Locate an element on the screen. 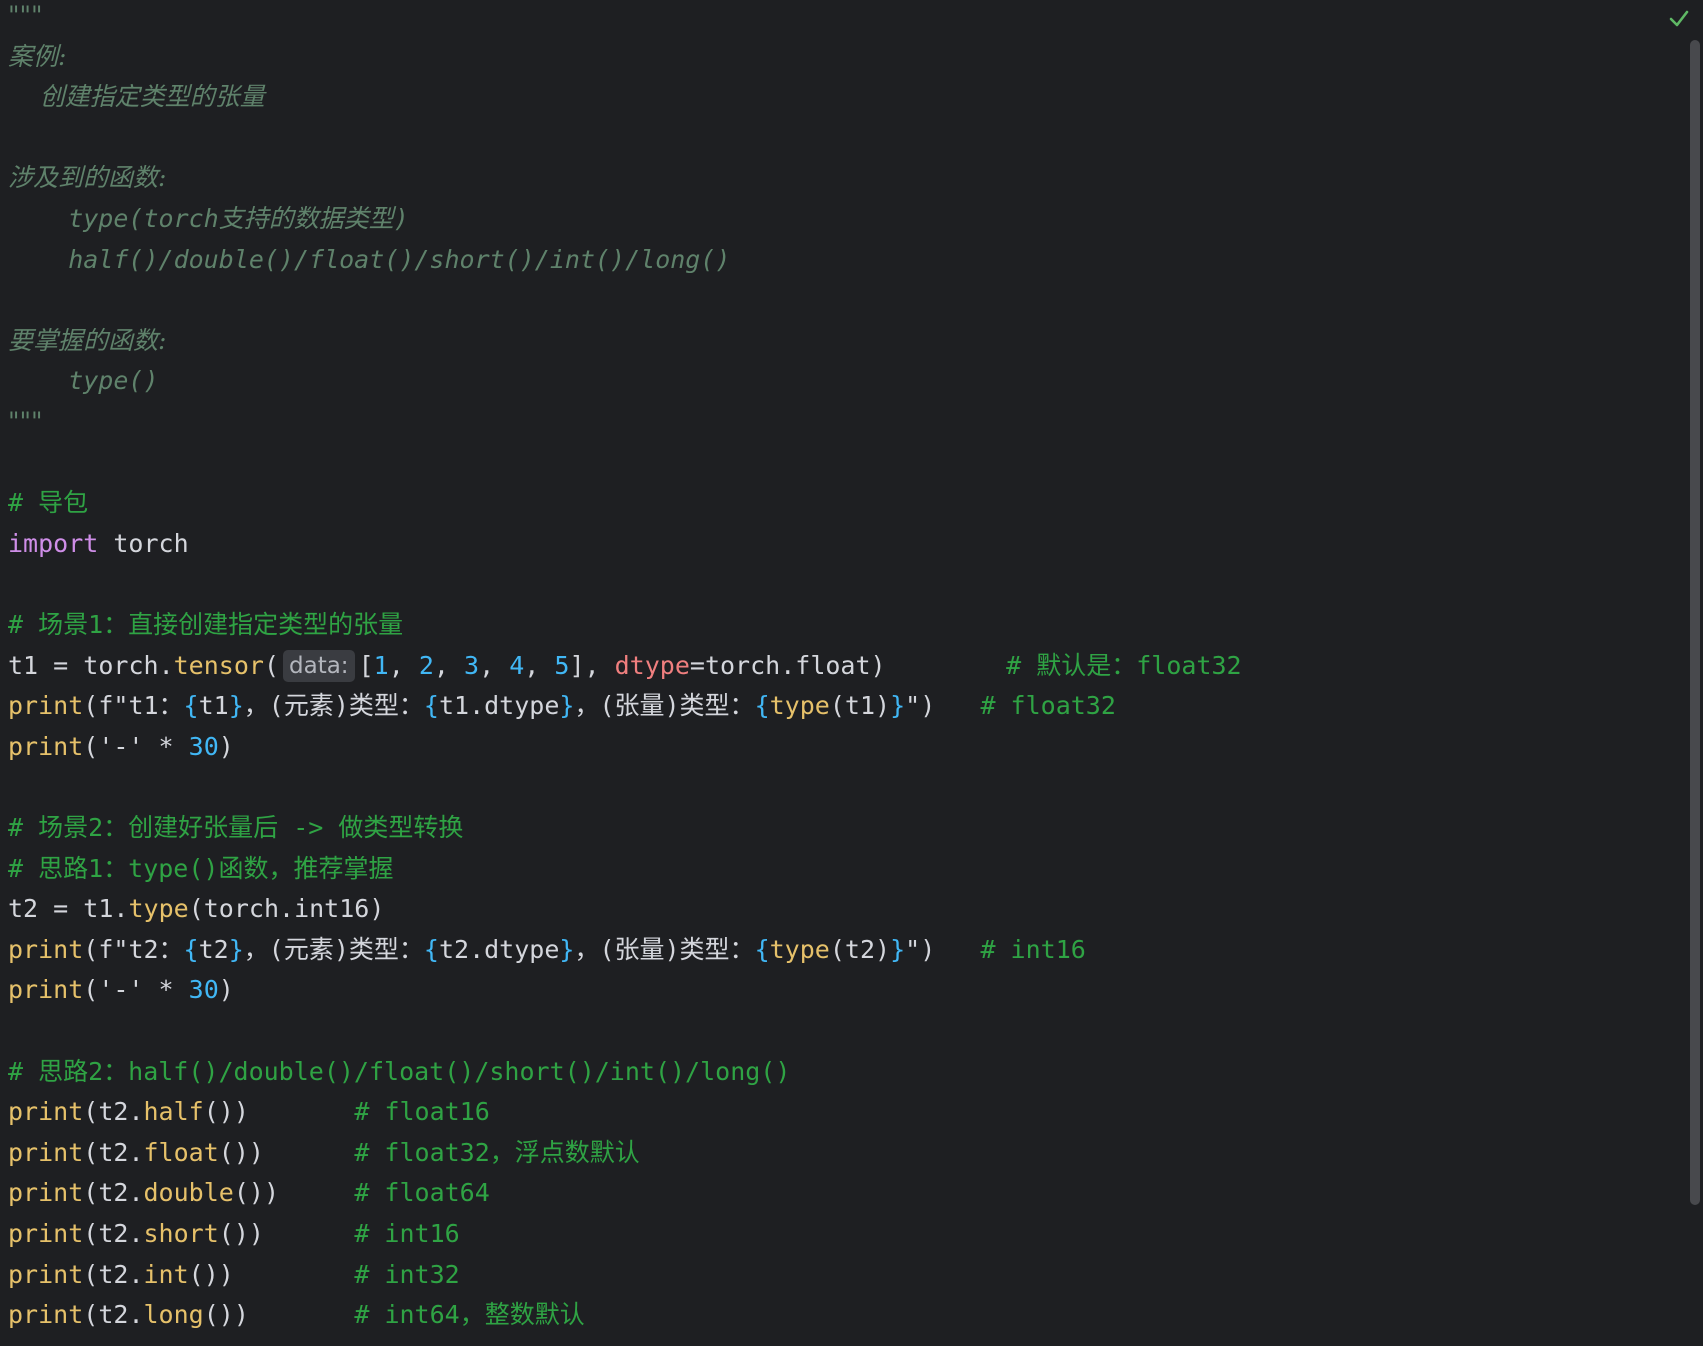 The width and height of the screenshot is (1703, 1346). code-line: 要掌握的函数: is located at coordinates (844, 341).